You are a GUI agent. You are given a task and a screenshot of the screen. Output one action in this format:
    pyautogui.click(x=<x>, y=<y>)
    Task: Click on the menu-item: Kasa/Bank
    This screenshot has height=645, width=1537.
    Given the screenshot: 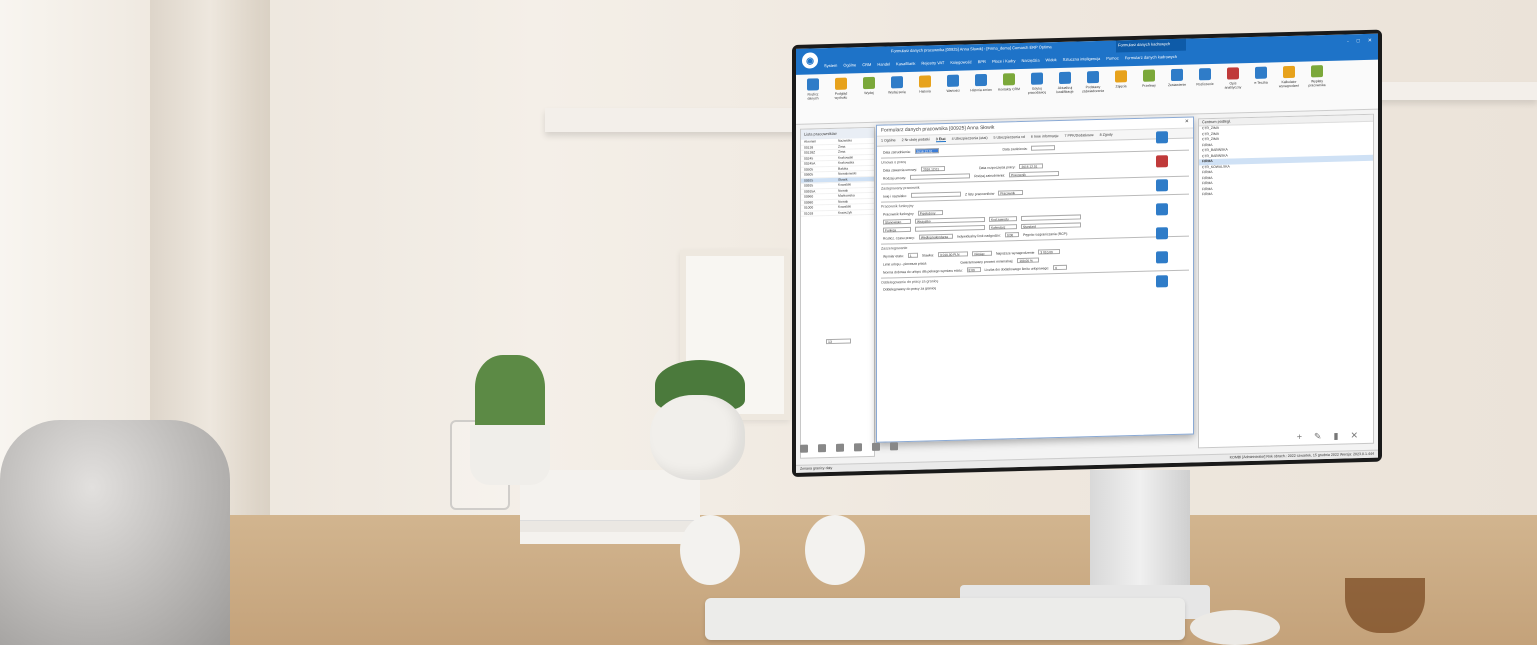 What is the action you would take?
    pyautogui.click(x=905, y=64)
    